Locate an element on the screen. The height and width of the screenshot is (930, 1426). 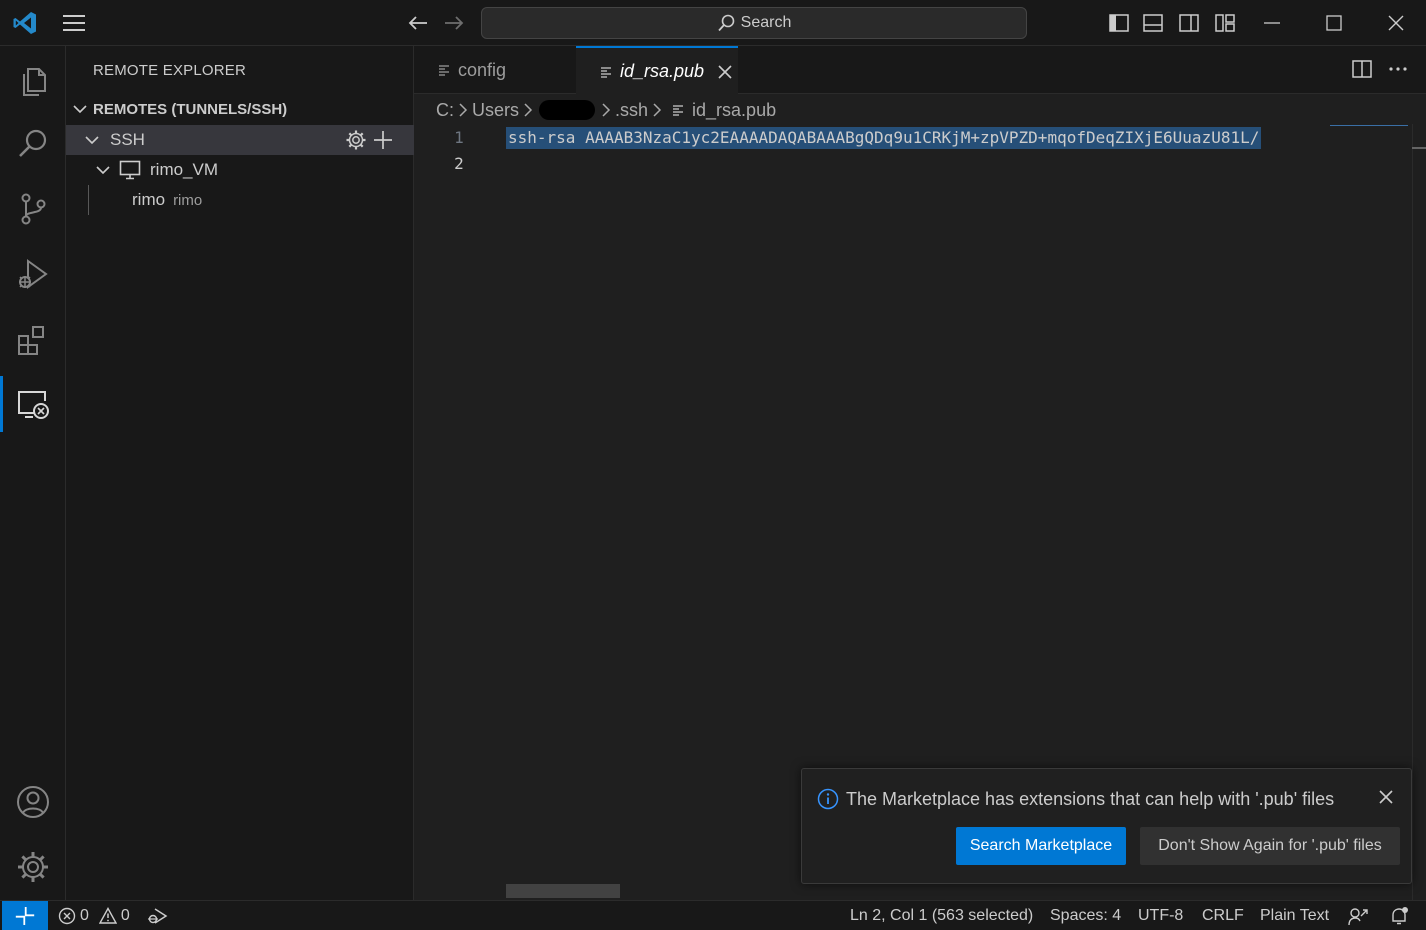
remotes-section-header: REMOTES (TUNNELS/SSH) is located at coordinates (240, 109).